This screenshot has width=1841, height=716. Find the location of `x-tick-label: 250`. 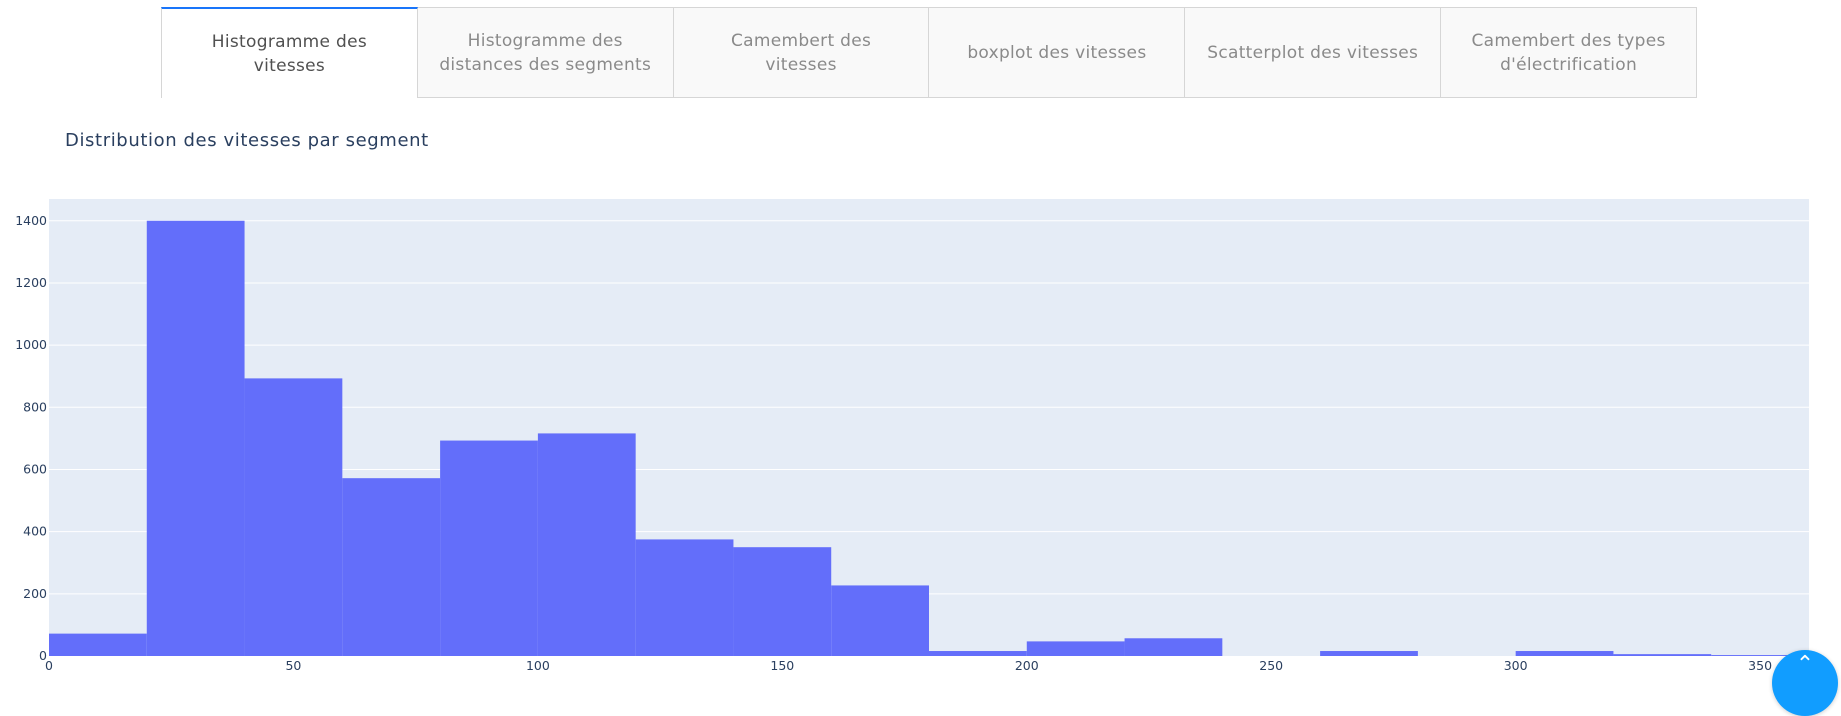

x-tick-label: 250 is located at coordinates (1271, 665).